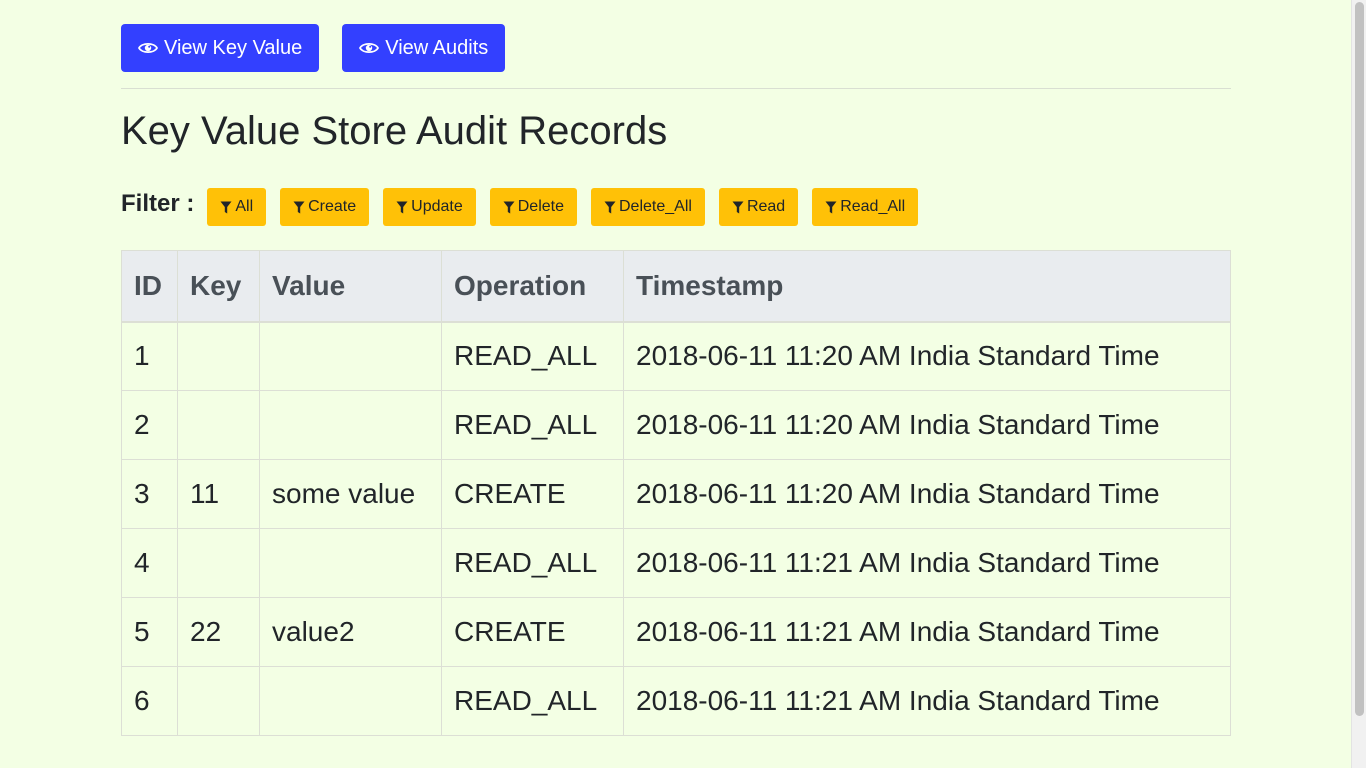  I want to click on filter-label: Filter :, so click(158, 203).